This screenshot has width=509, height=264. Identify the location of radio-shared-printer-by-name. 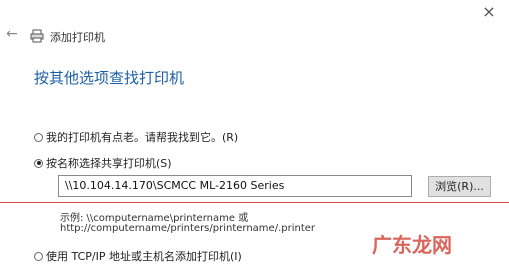
(38, 163).